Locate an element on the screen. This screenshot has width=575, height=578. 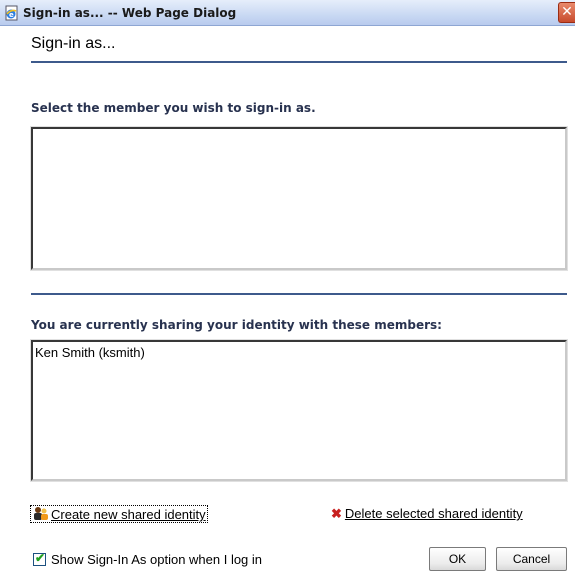
section-divider is located at coordinates (299, 294).